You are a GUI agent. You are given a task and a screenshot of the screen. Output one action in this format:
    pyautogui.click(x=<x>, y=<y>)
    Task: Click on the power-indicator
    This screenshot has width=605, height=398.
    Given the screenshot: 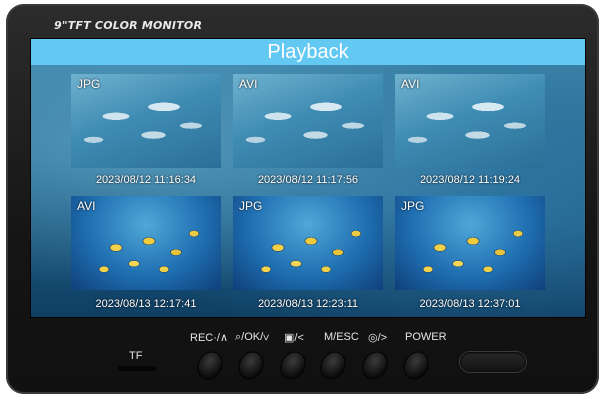 What is the action you would take?
    pyautogui.click(x=493, y=362)
    